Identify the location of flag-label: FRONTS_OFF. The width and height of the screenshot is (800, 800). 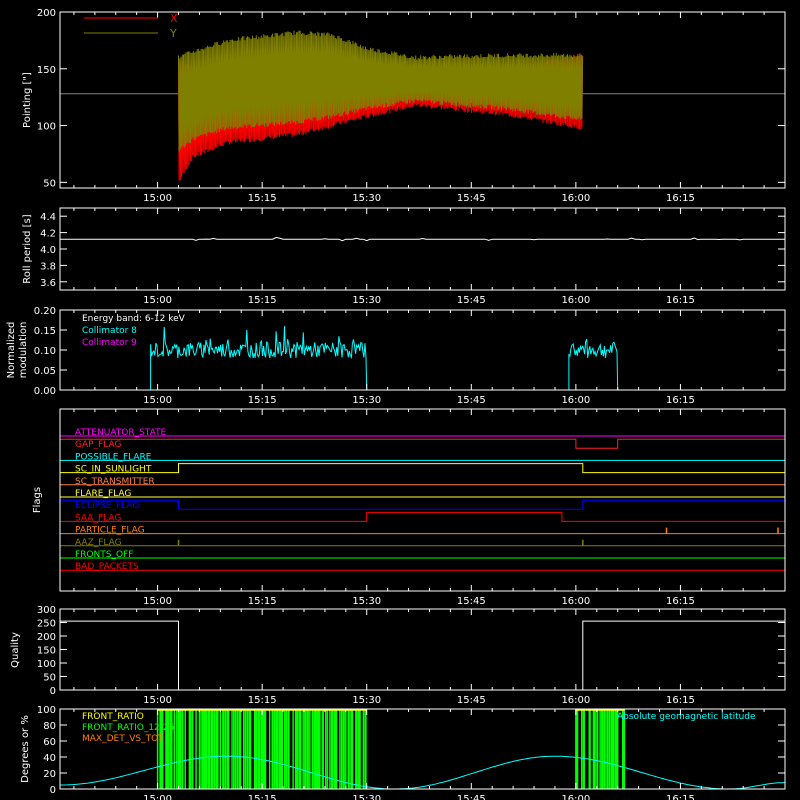
(104, 555).